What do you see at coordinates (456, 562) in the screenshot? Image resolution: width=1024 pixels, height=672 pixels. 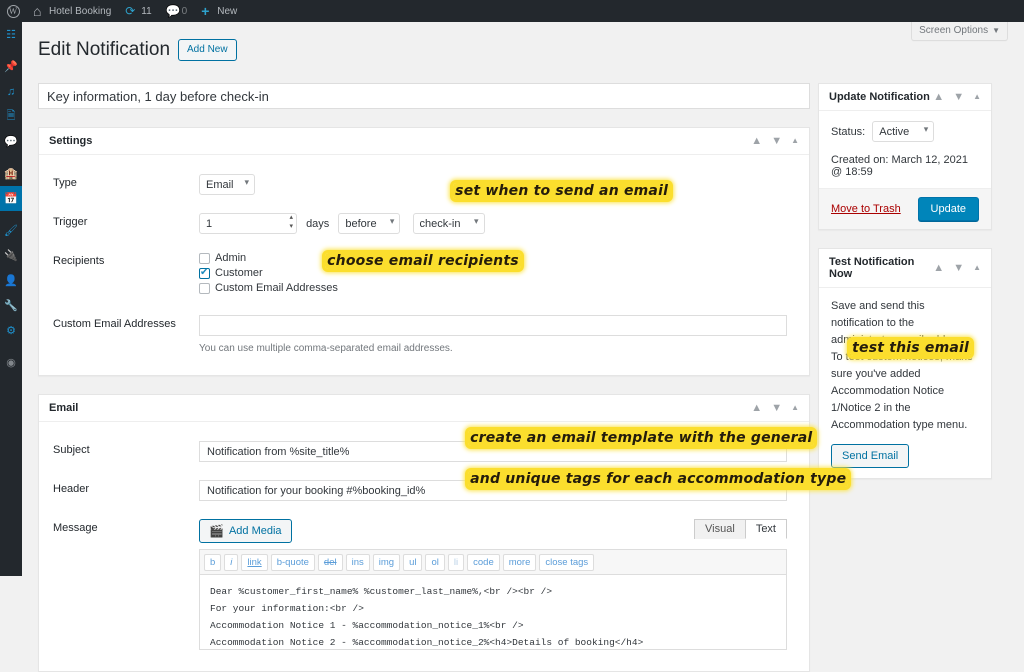 I see `quicktag-li: li` at bounding box center [456, 562].